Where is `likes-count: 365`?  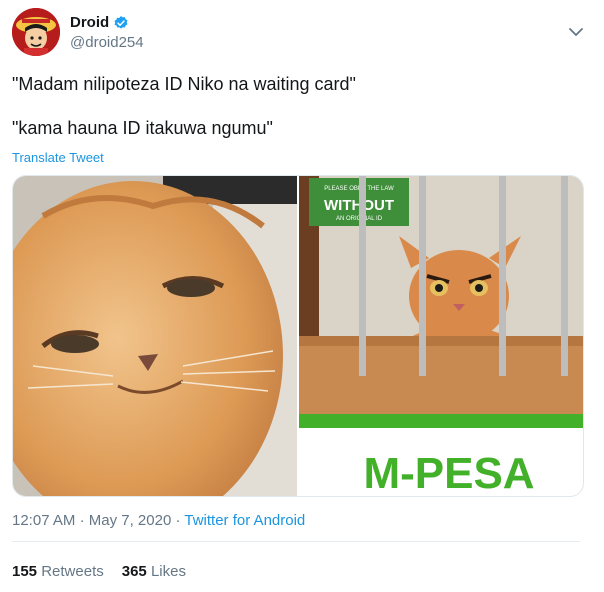 likes-count: 365 is located at coordinates (134, 571).